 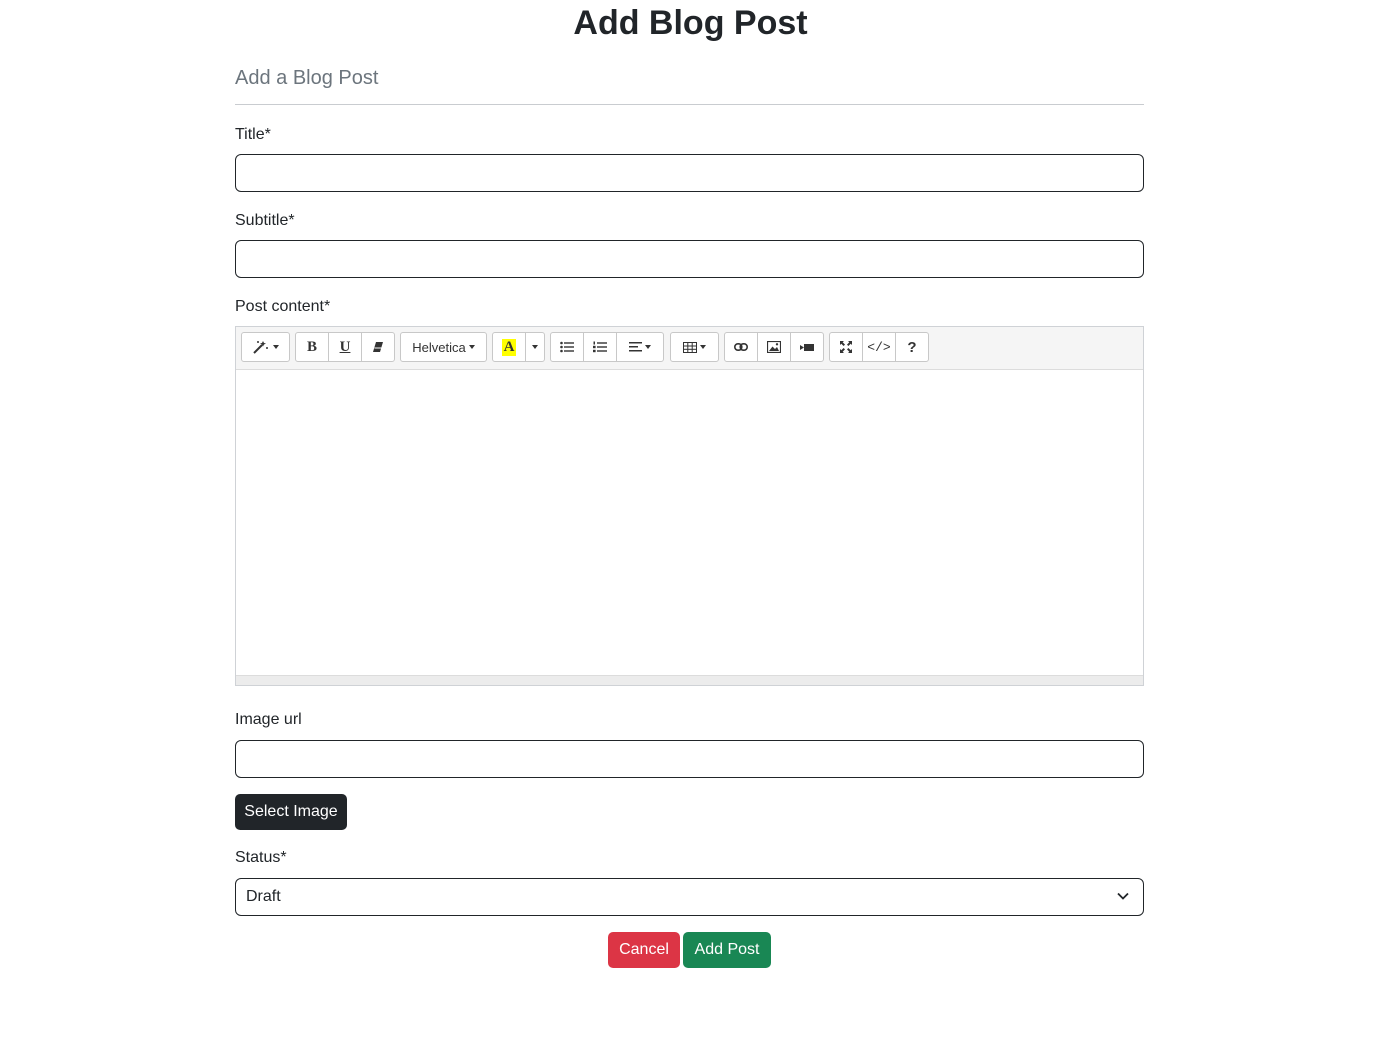 I want to click on text-color-icon: A, so click(x=509, y=347).